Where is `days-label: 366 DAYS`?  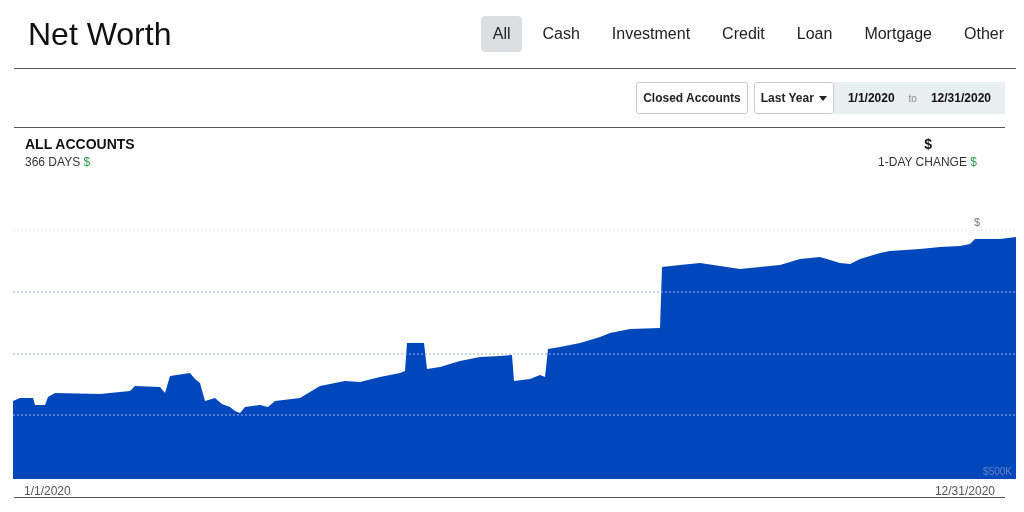 days-label: 366 DAYS is located at coordinates (53, 162).